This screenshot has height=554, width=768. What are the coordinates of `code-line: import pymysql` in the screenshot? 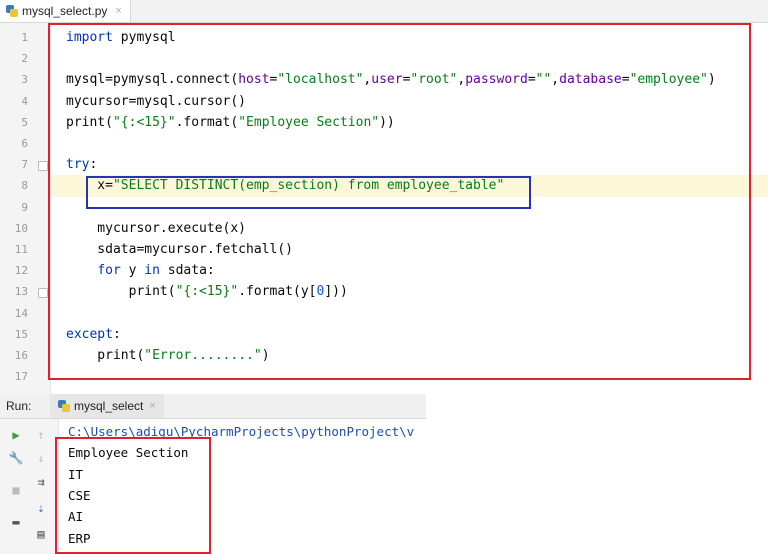 It's located at (121, 37).